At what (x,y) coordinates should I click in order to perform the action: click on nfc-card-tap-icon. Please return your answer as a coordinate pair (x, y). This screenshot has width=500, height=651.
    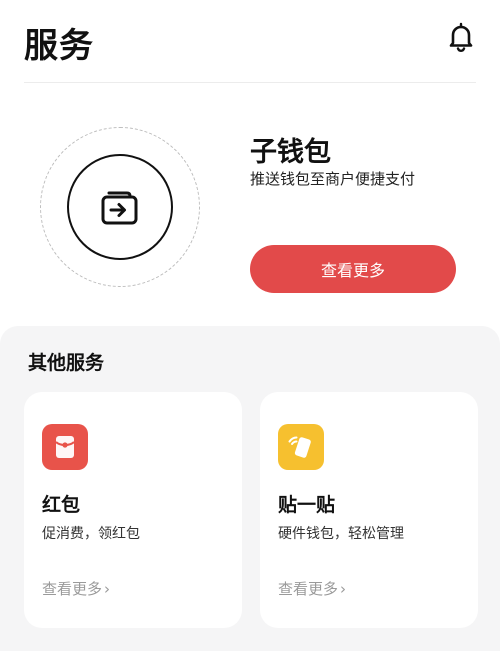
    Looking at the image, I should click on (301, 447).